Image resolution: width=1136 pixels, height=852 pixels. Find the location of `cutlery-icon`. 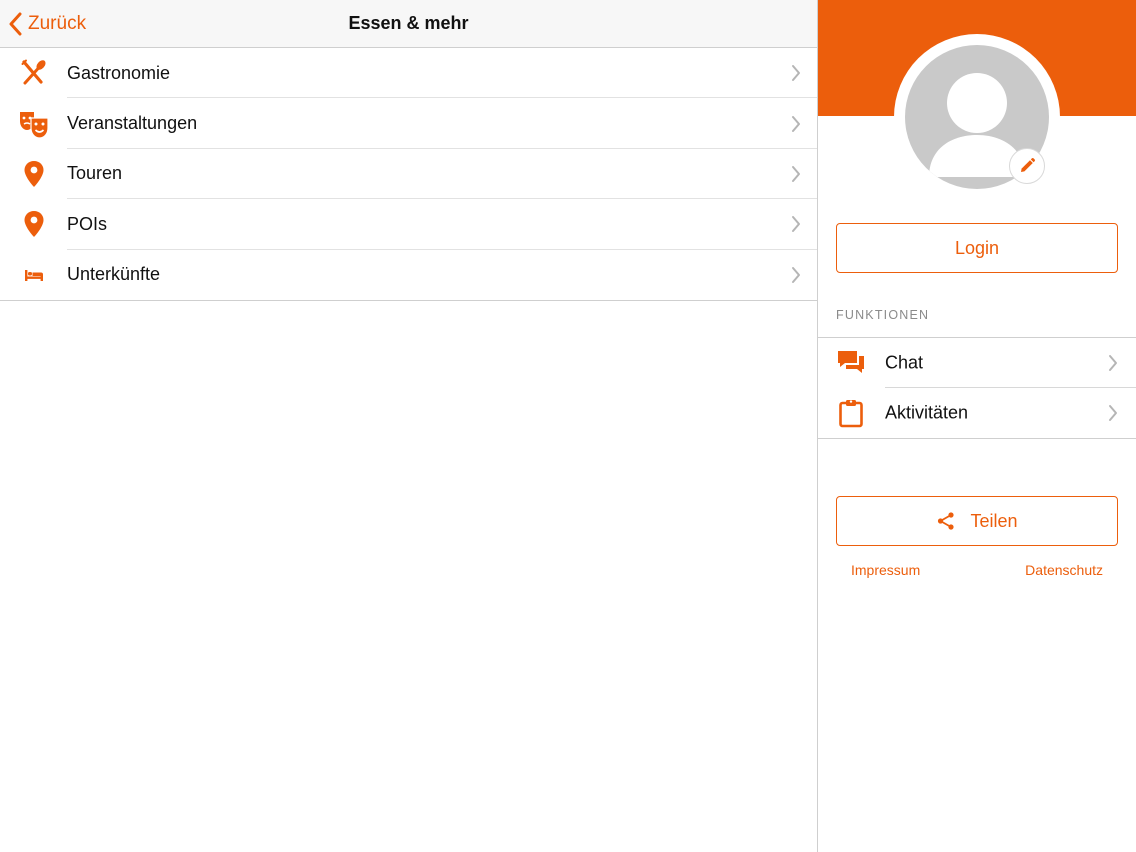

cutlery-icon is located at coordinates (34, 73).